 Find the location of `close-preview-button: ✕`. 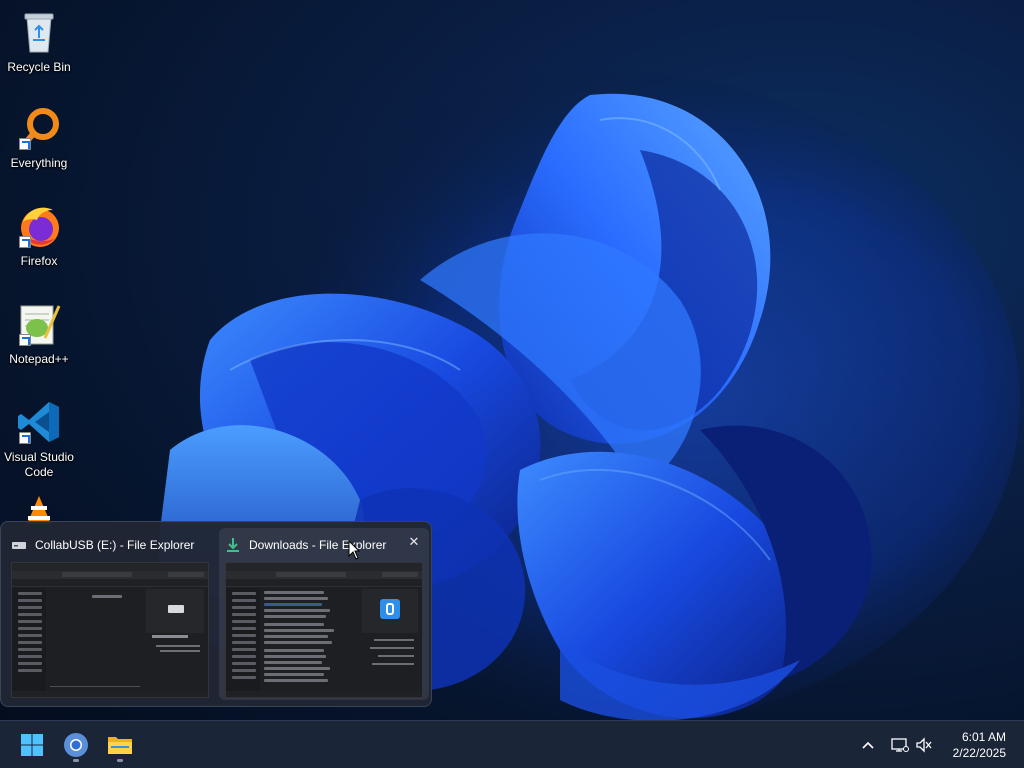

close-preview-button: ✕ is located at coordinates (414, 542).